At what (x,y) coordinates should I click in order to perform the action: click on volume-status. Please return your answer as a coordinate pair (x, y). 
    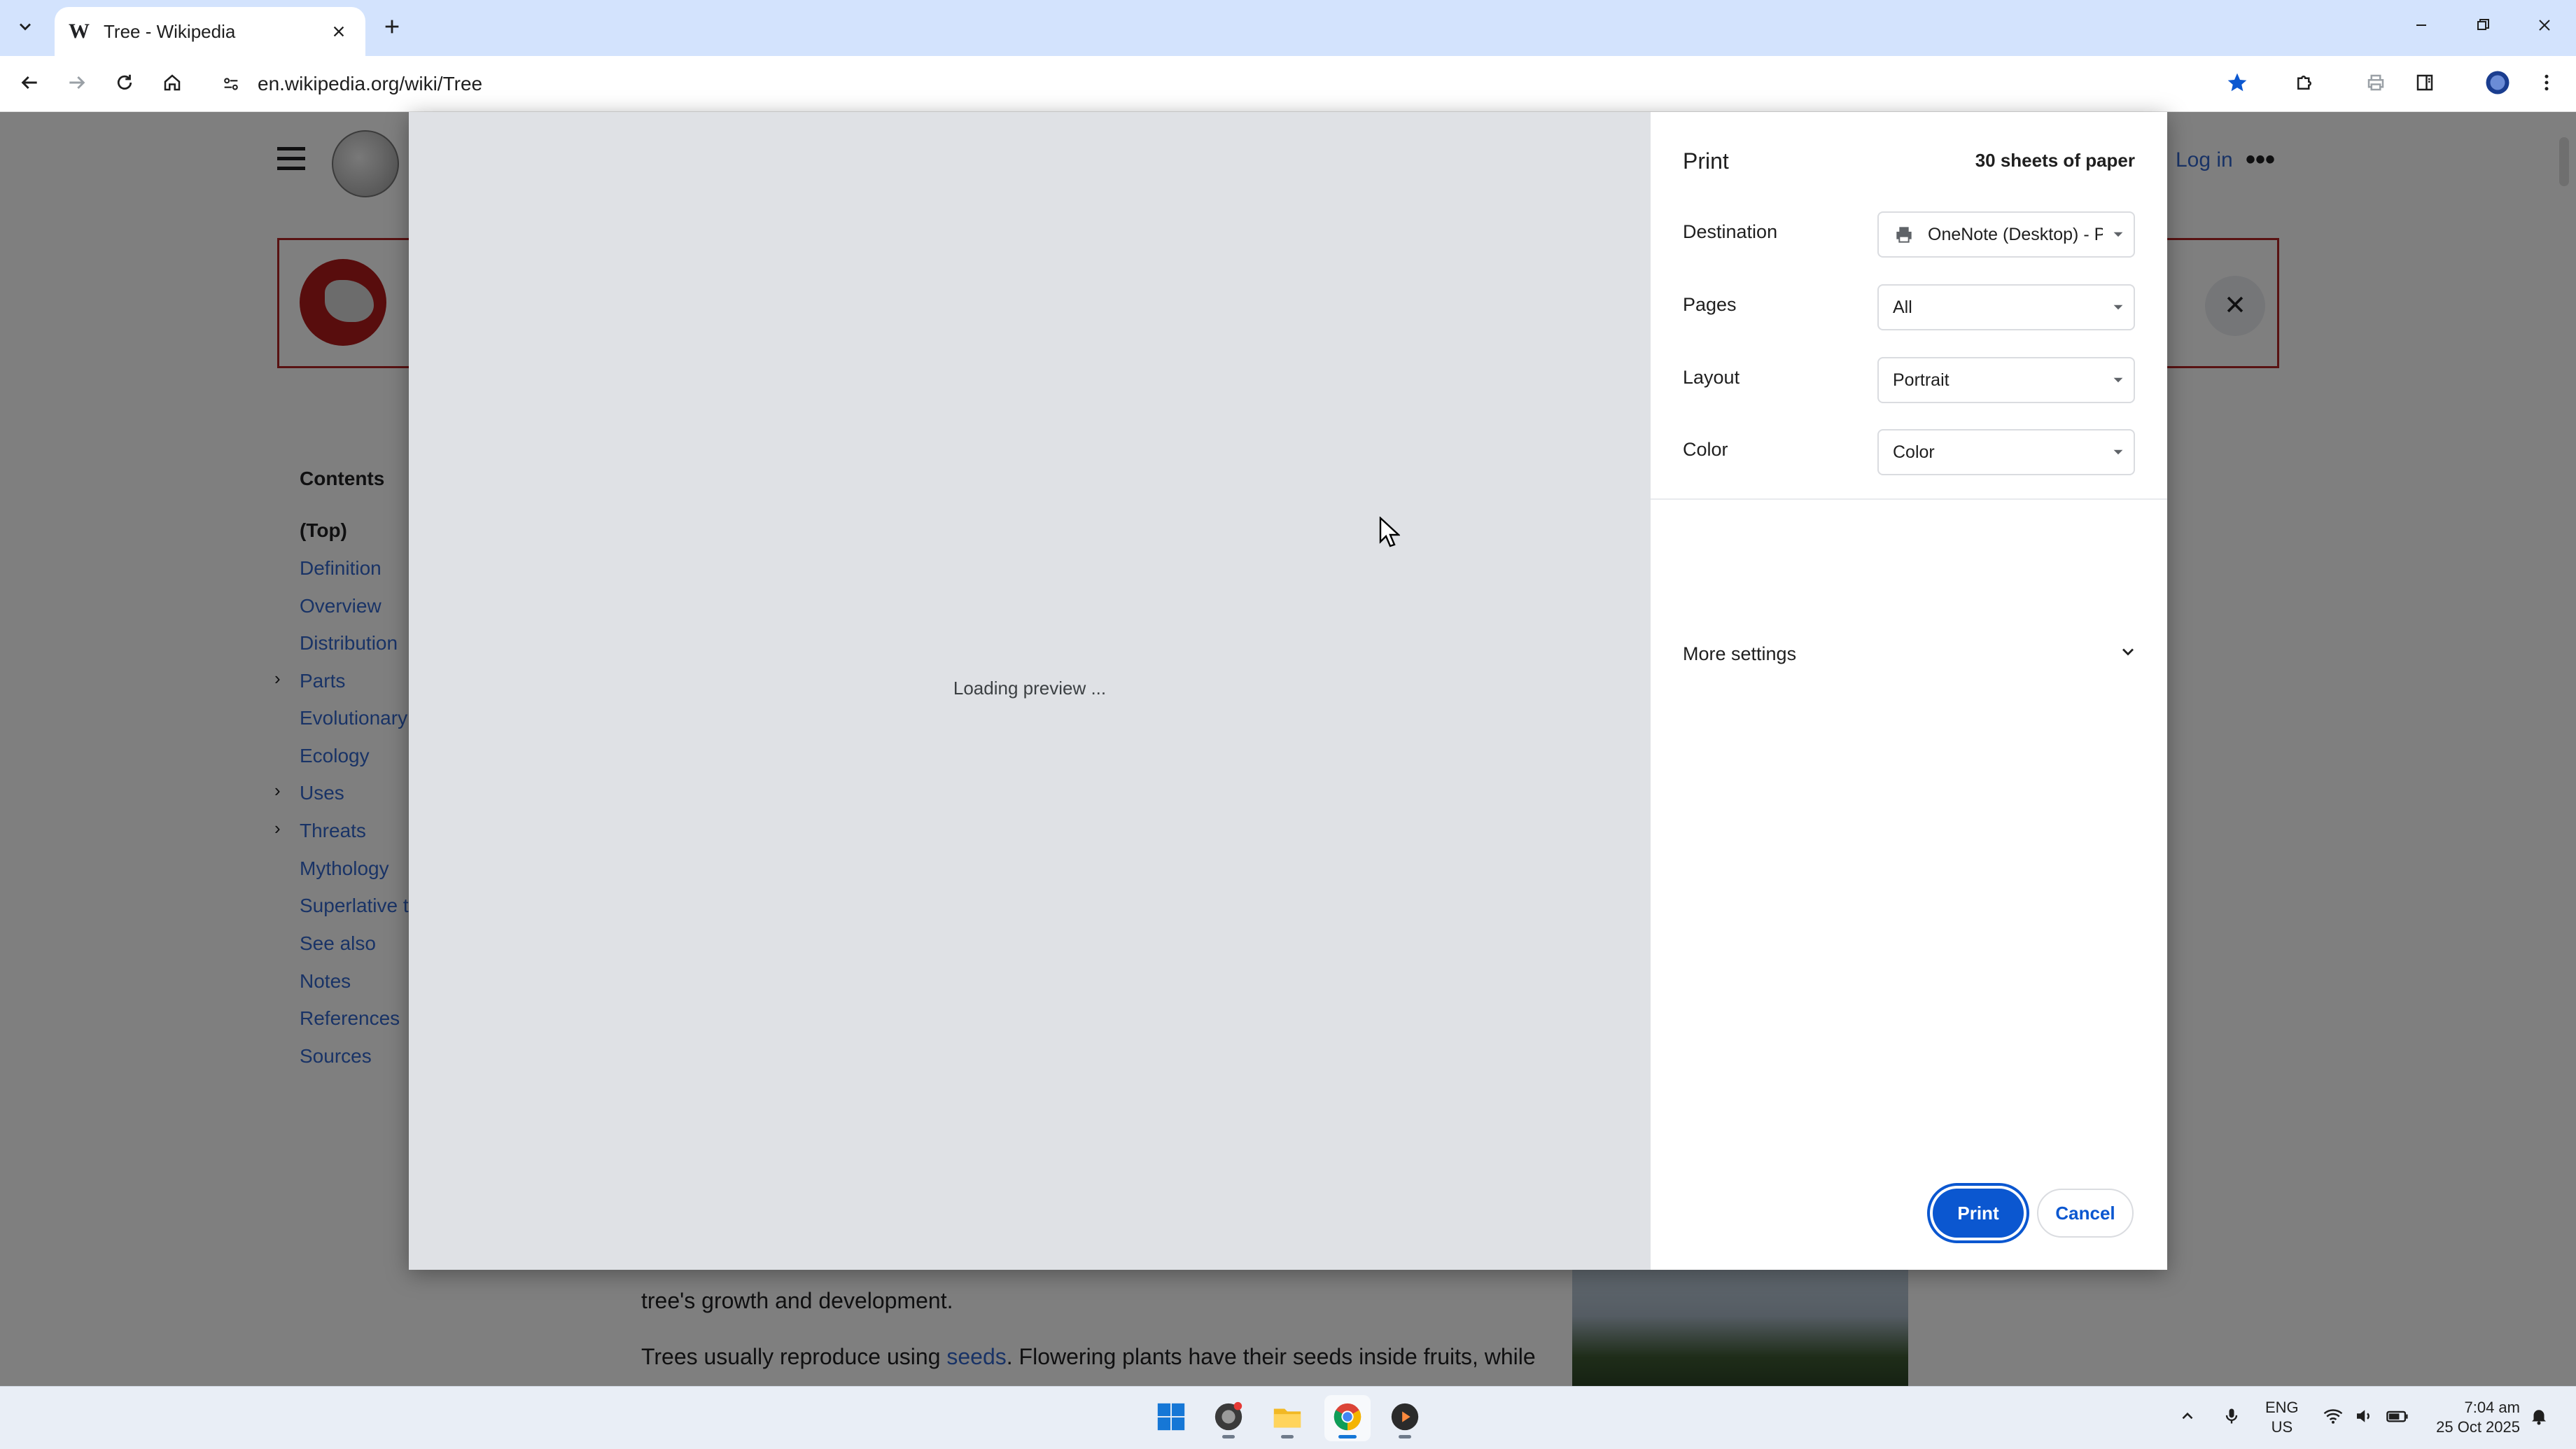
    Looking at the image, I should click on (2363, 1418).